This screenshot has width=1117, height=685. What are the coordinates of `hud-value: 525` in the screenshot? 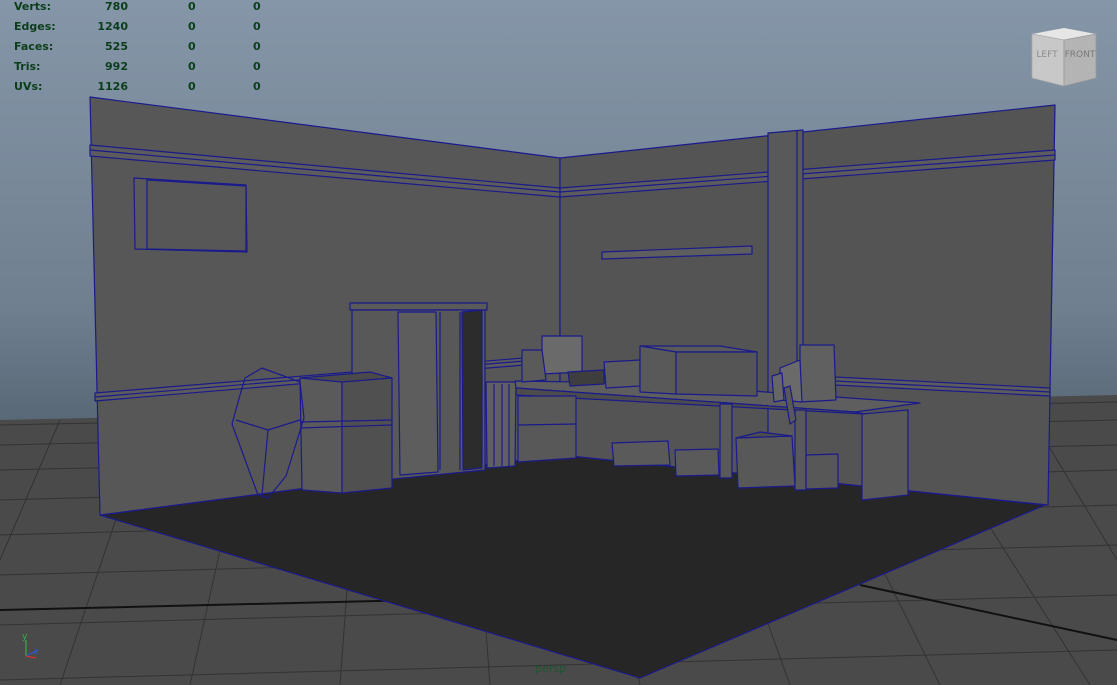 It's located at (116, 46).